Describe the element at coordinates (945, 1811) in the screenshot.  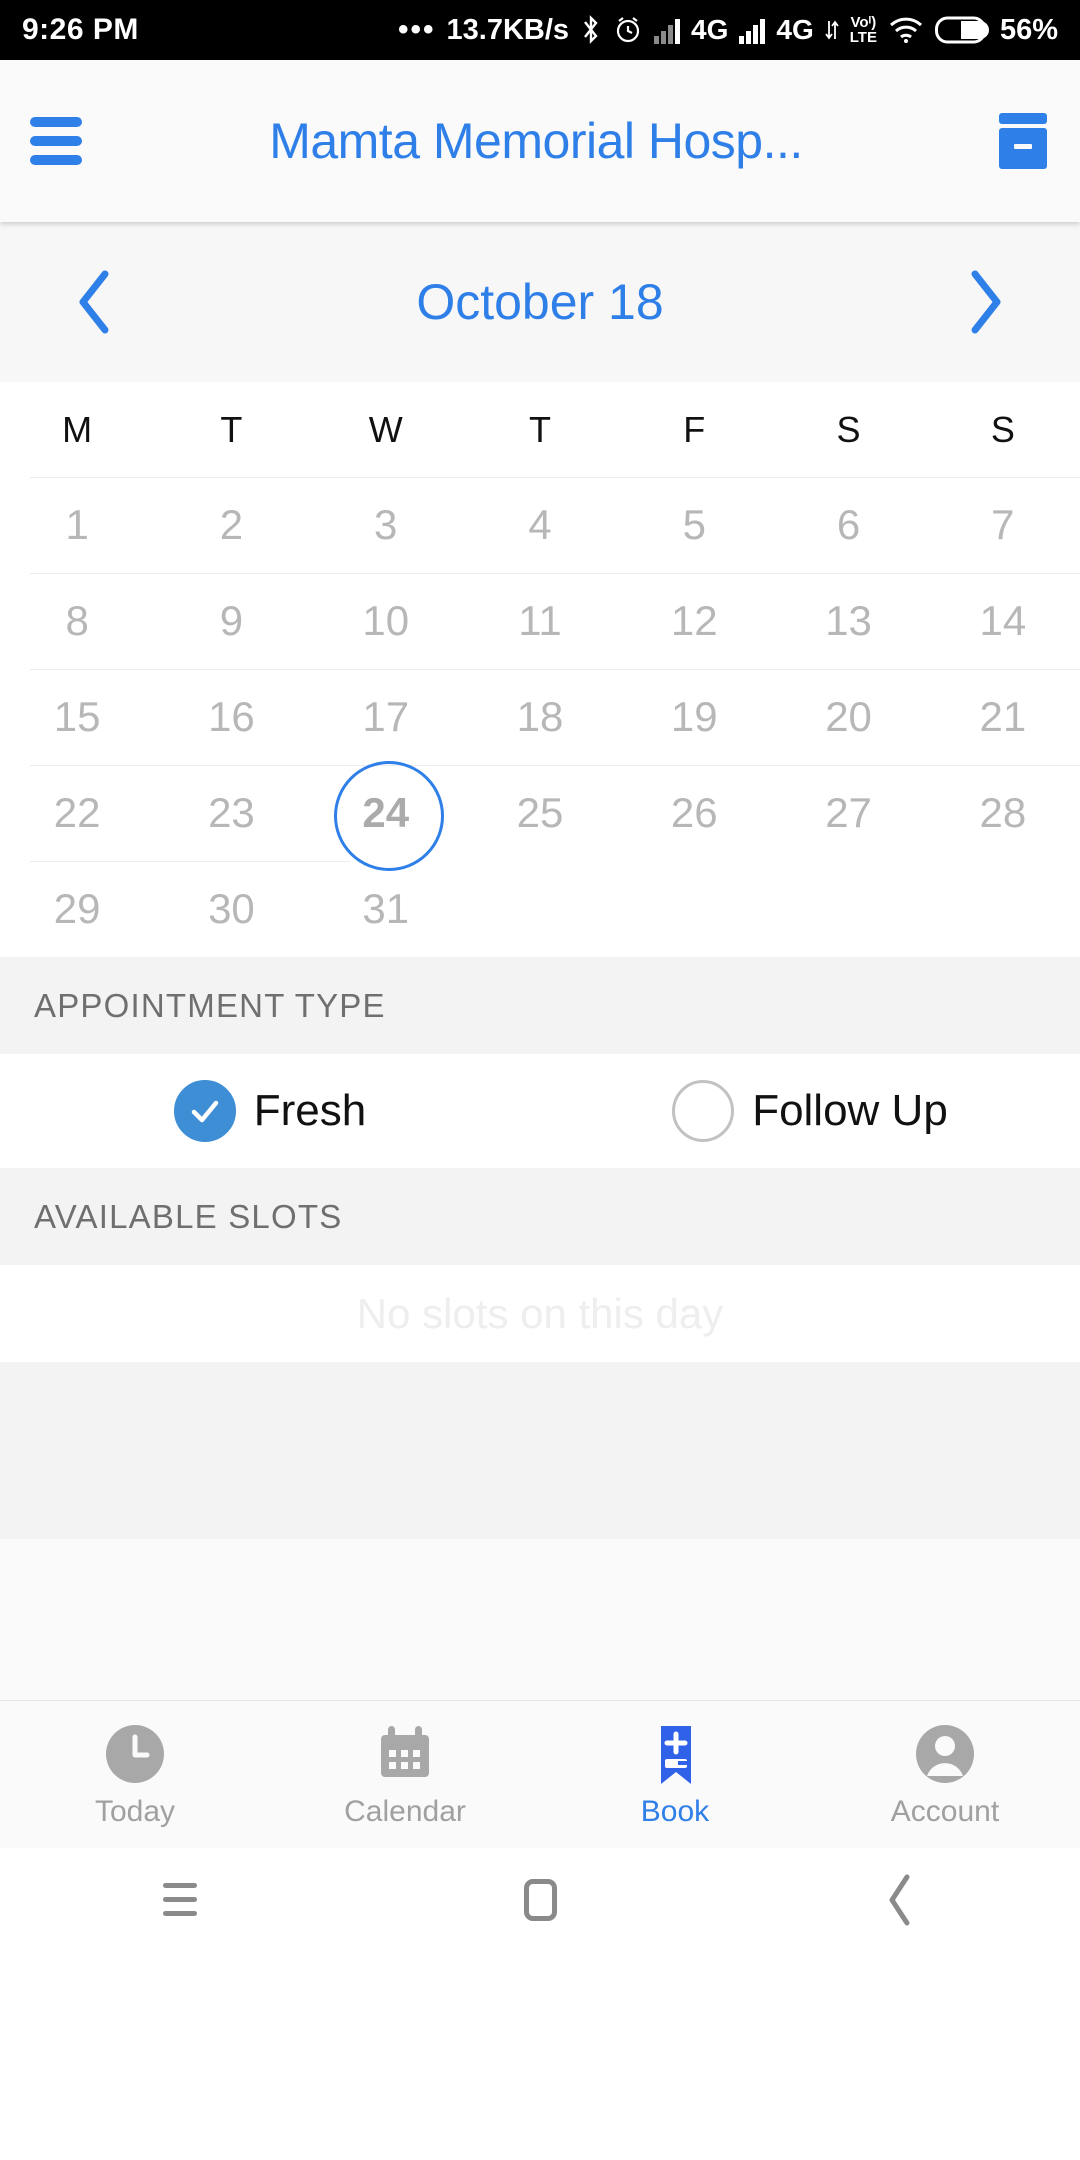
I see `nav-label: Account` at that location.